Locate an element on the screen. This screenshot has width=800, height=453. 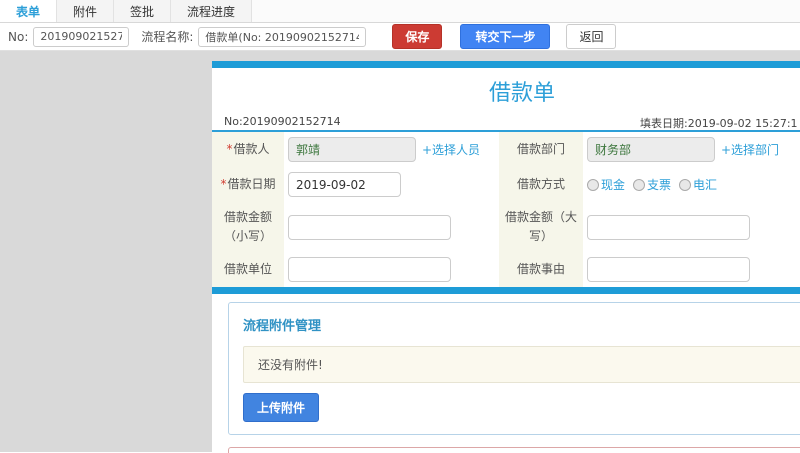
borrower-label: *借款人 is located at coordinates (248, 149).